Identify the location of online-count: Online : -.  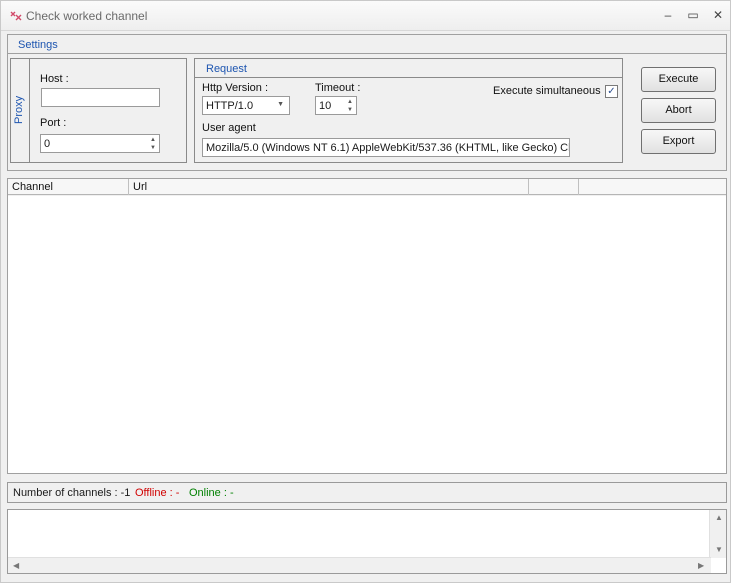
(211, 493).